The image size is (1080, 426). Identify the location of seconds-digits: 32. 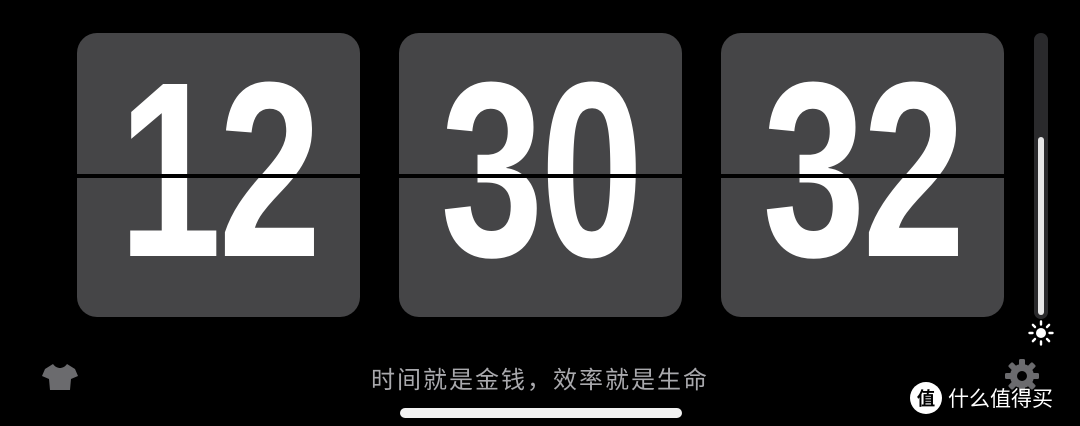
(864, 171).